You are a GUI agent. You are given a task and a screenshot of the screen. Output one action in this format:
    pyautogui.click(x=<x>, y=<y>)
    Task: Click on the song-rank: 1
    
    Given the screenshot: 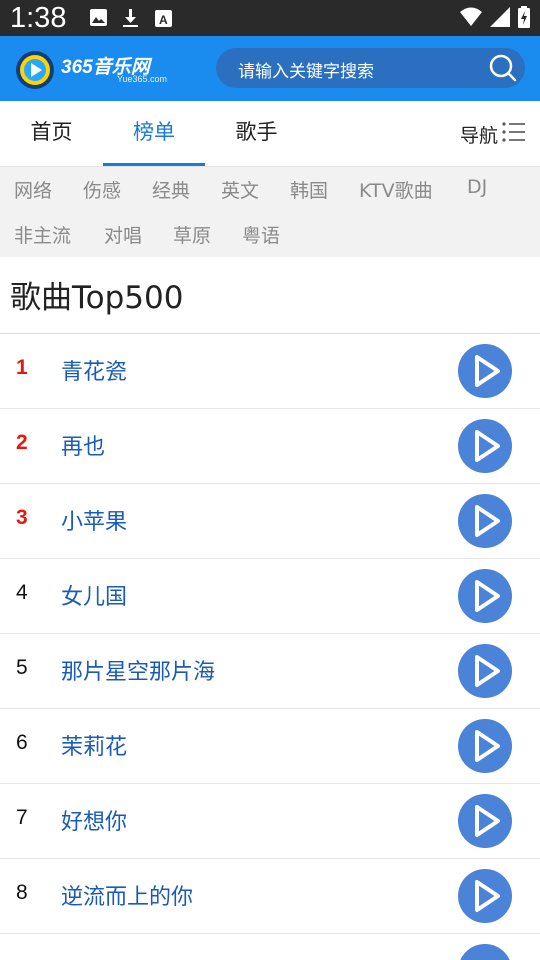 What is the action you would take?
    pyautogui.click(x=22, y=367)
    